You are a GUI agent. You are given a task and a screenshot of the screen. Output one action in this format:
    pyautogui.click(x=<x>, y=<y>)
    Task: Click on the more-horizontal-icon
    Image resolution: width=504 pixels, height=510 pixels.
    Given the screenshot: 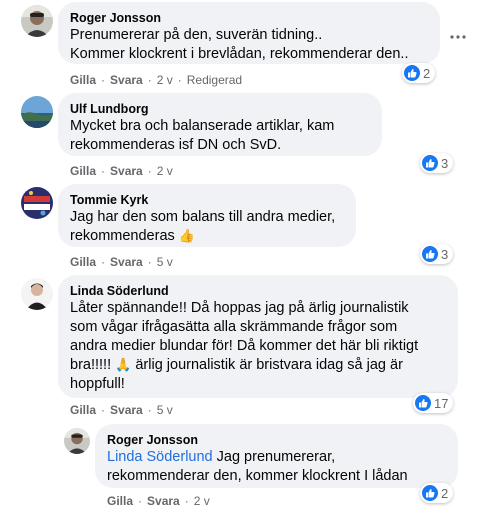 What is the action you would take?
    pyautogui.click(x=458, y=37)
    